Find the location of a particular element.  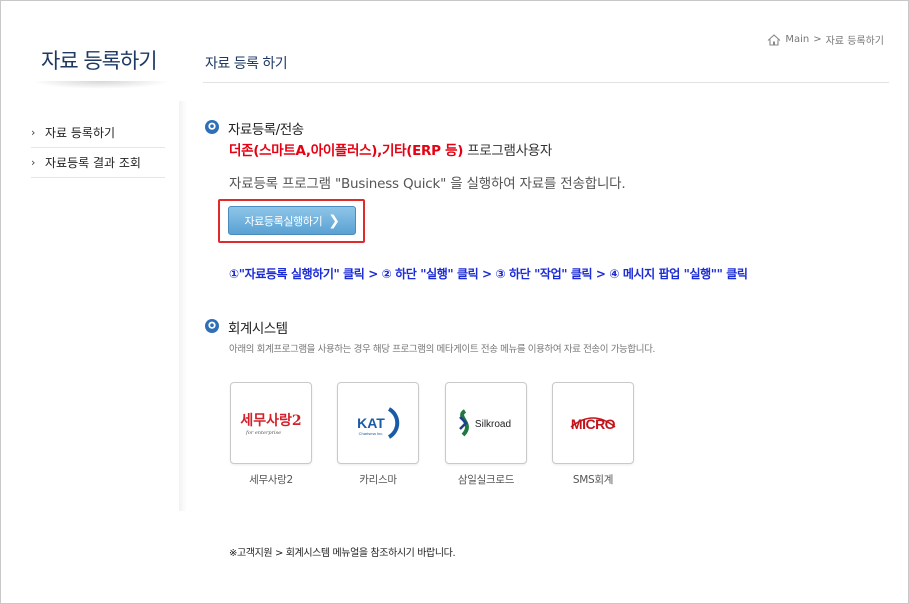

program-sms: MICRO SMS회계 is located at coordinates (593, 434).